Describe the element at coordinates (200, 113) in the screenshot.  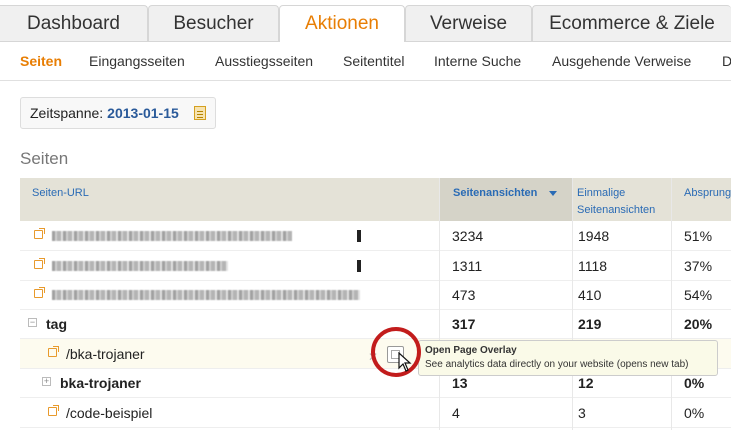
I see `calendar-icon` at that location.